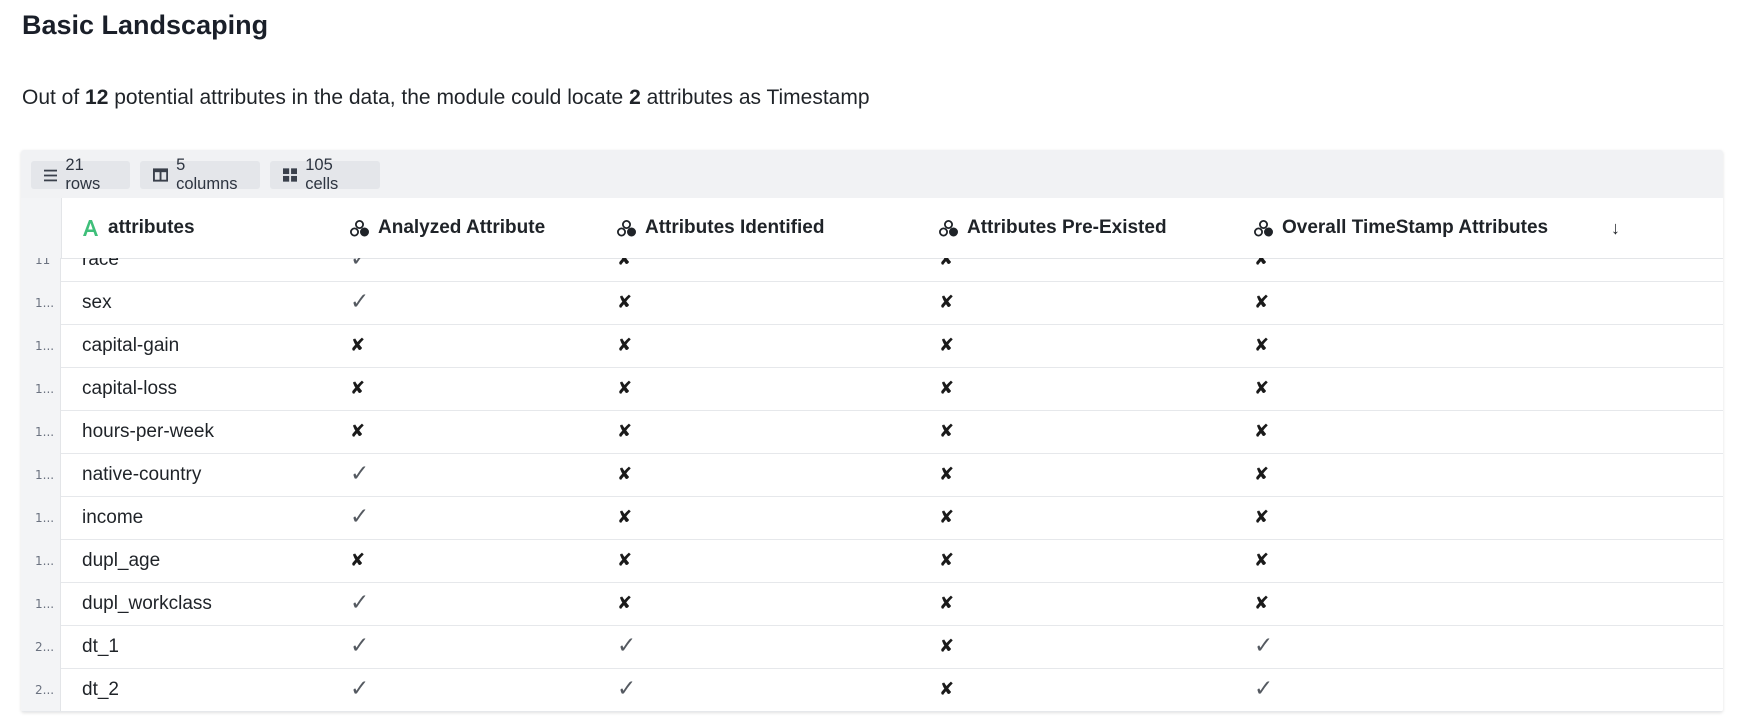 Image resolution: width=1744 pixels, height=726 pixels. Describe the element at coordinates (112, 517) in the screenshot. I see `cell-attribute-name: income` at that location.